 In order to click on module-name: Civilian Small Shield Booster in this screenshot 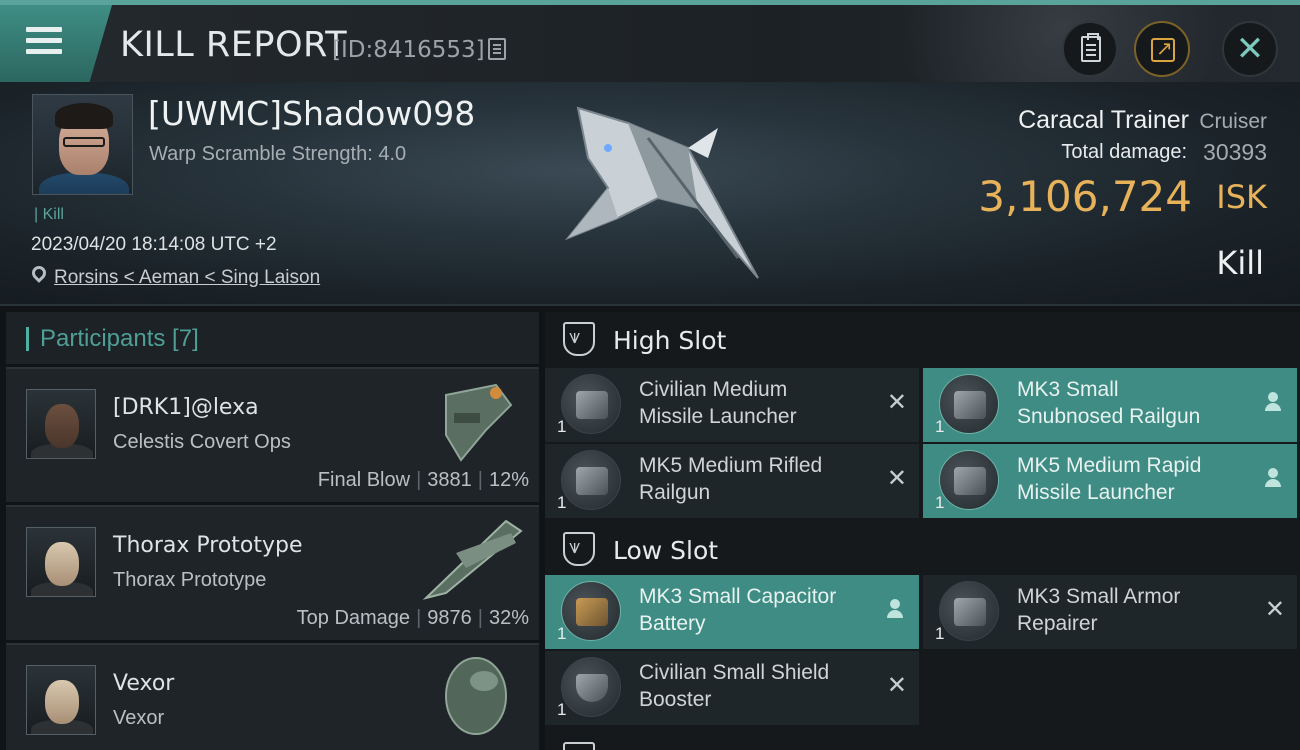, I will do `click(734, 686)`.